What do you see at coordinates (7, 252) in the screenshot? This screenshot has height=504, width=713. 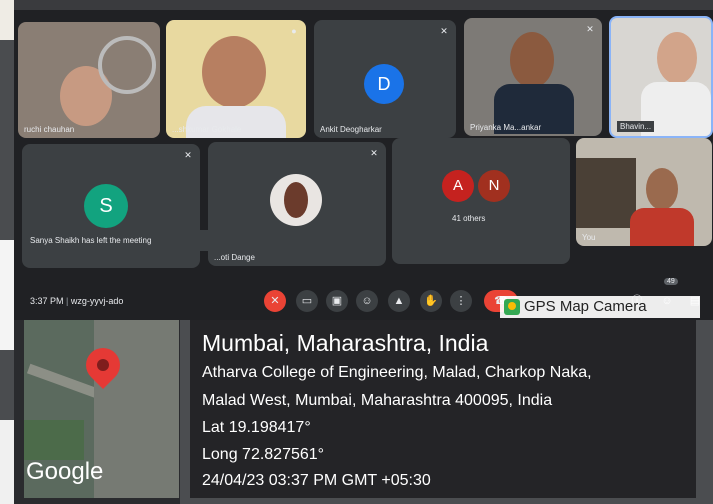 I see `monitor-bezel` at bounding box center [7, 252].